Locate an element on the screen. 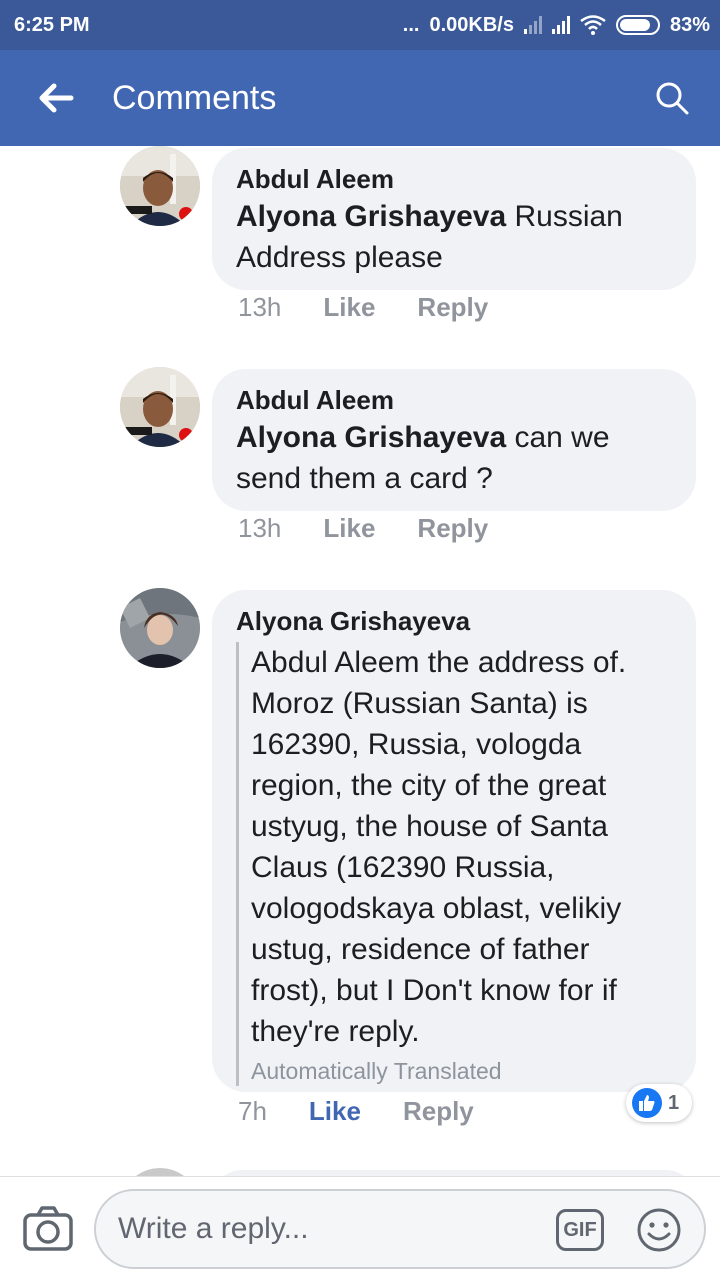  signal-icon is located at coordinates (560, 25).